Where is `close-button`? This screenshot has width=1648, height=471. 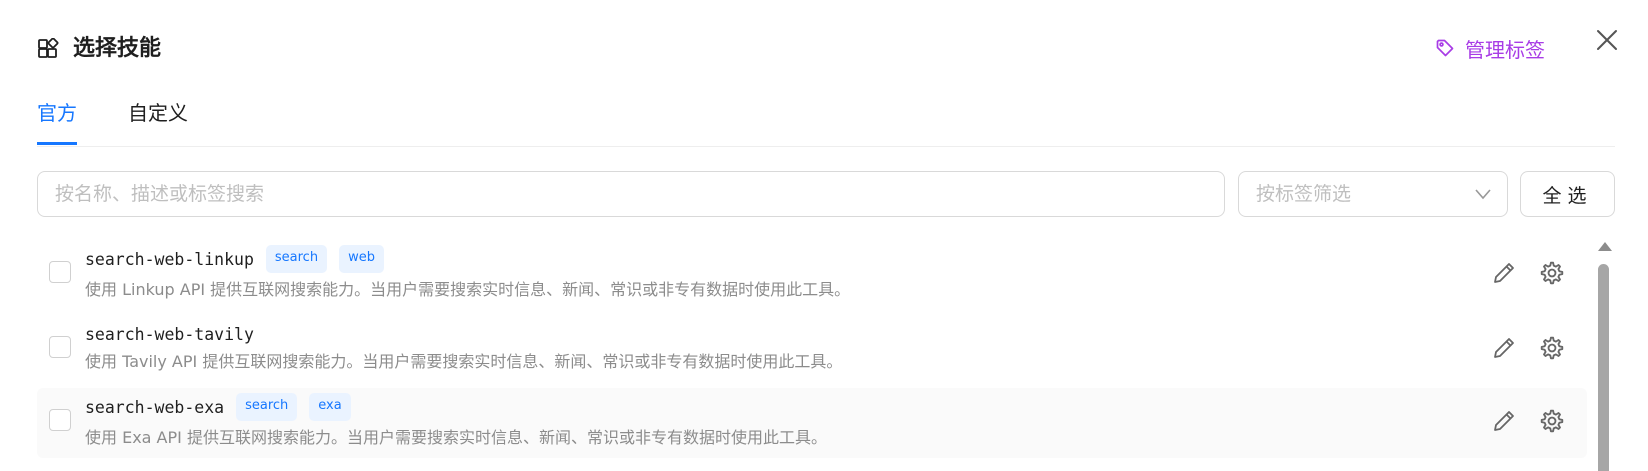 close-button is located at coordinates (1609, 42).